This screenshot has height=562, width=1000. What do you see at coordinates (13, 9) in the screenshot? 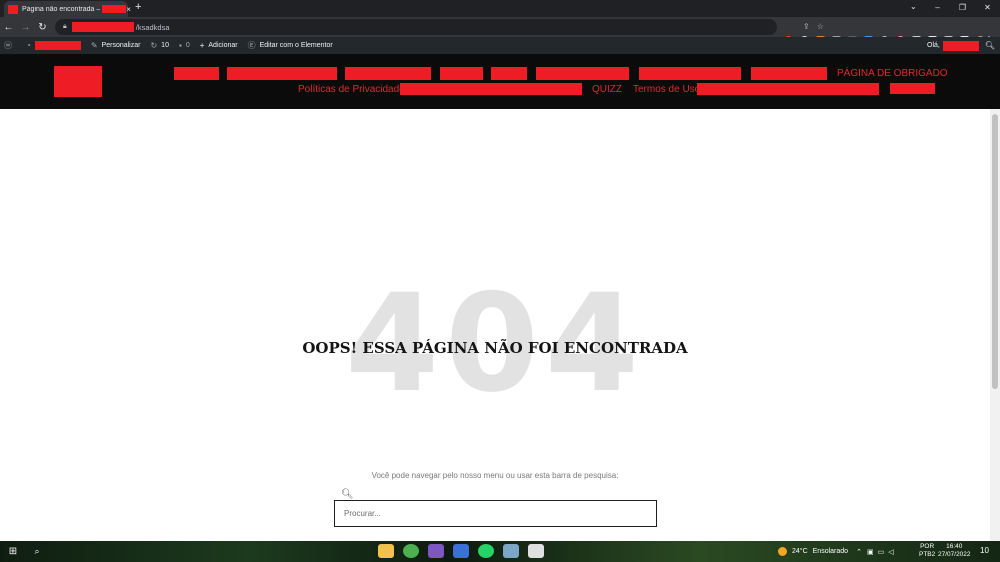
I see `tab-favicon` at bounding box center [13, 9].